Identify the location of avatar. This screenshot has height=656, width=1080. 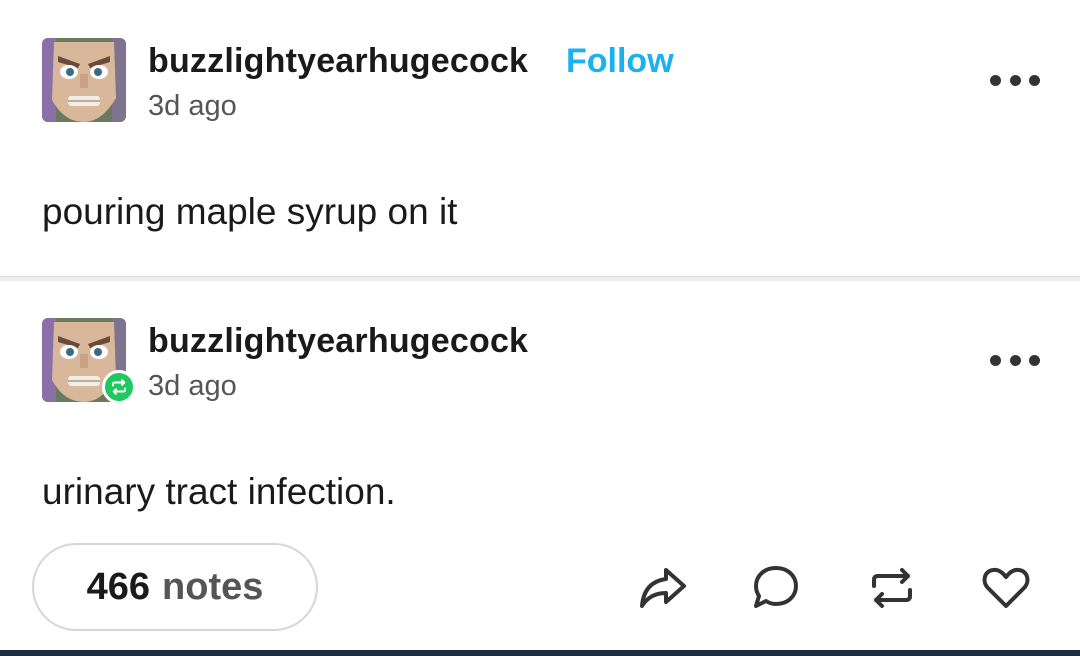
(84, 80).